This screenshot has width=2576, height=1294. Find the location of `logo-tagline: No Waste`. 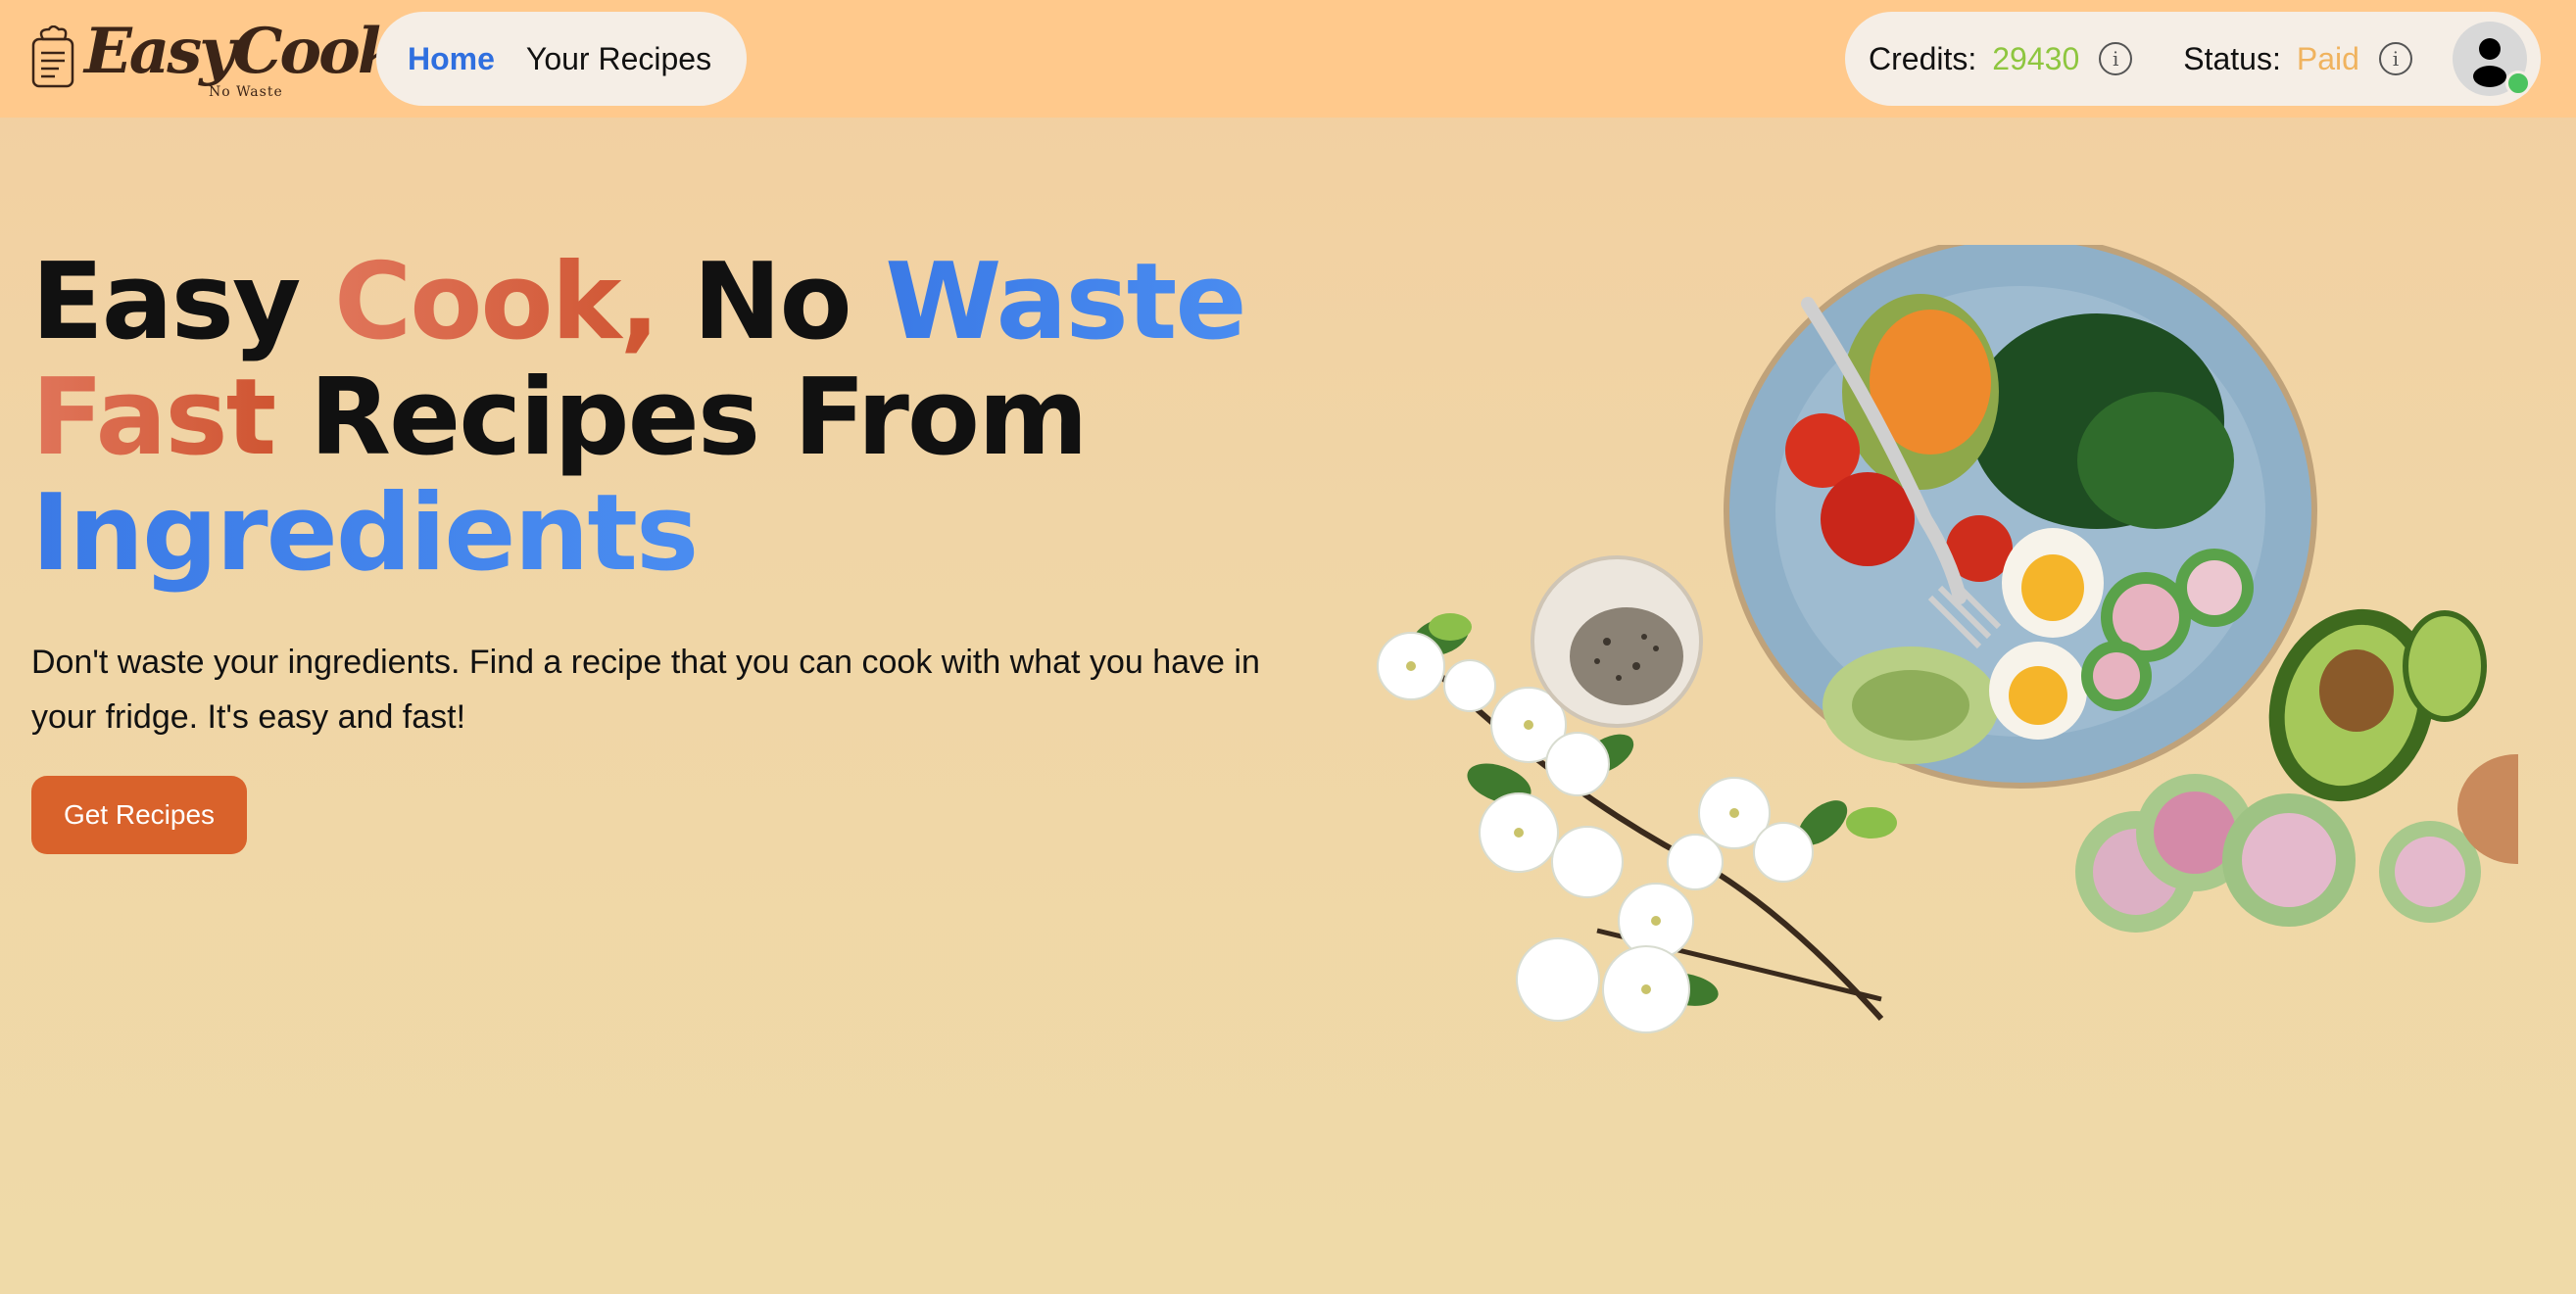

logo-tagline: No Waste is located at coordinates (246, 92).